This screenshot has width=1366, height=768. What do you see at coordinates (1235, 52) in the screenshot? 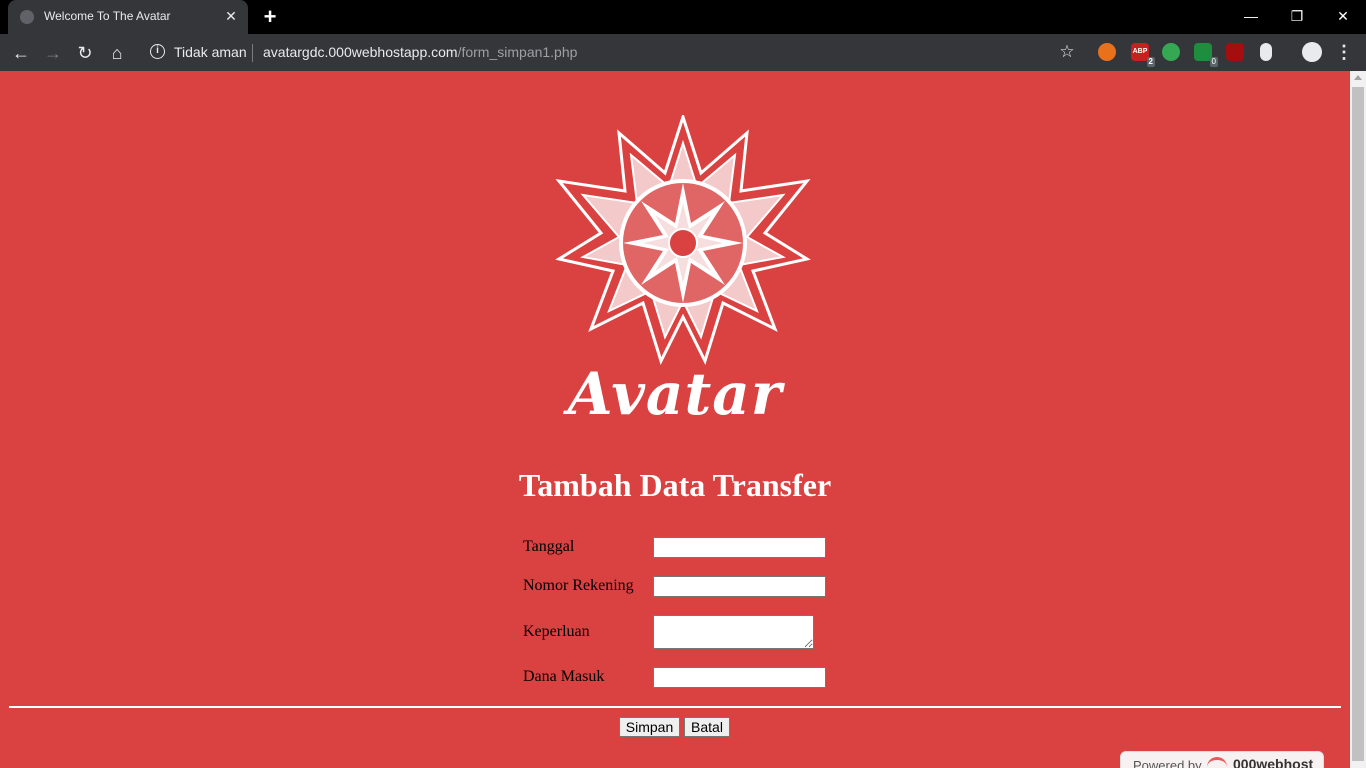
I see `ext-5-icon` at bounding box center [1235, 52].